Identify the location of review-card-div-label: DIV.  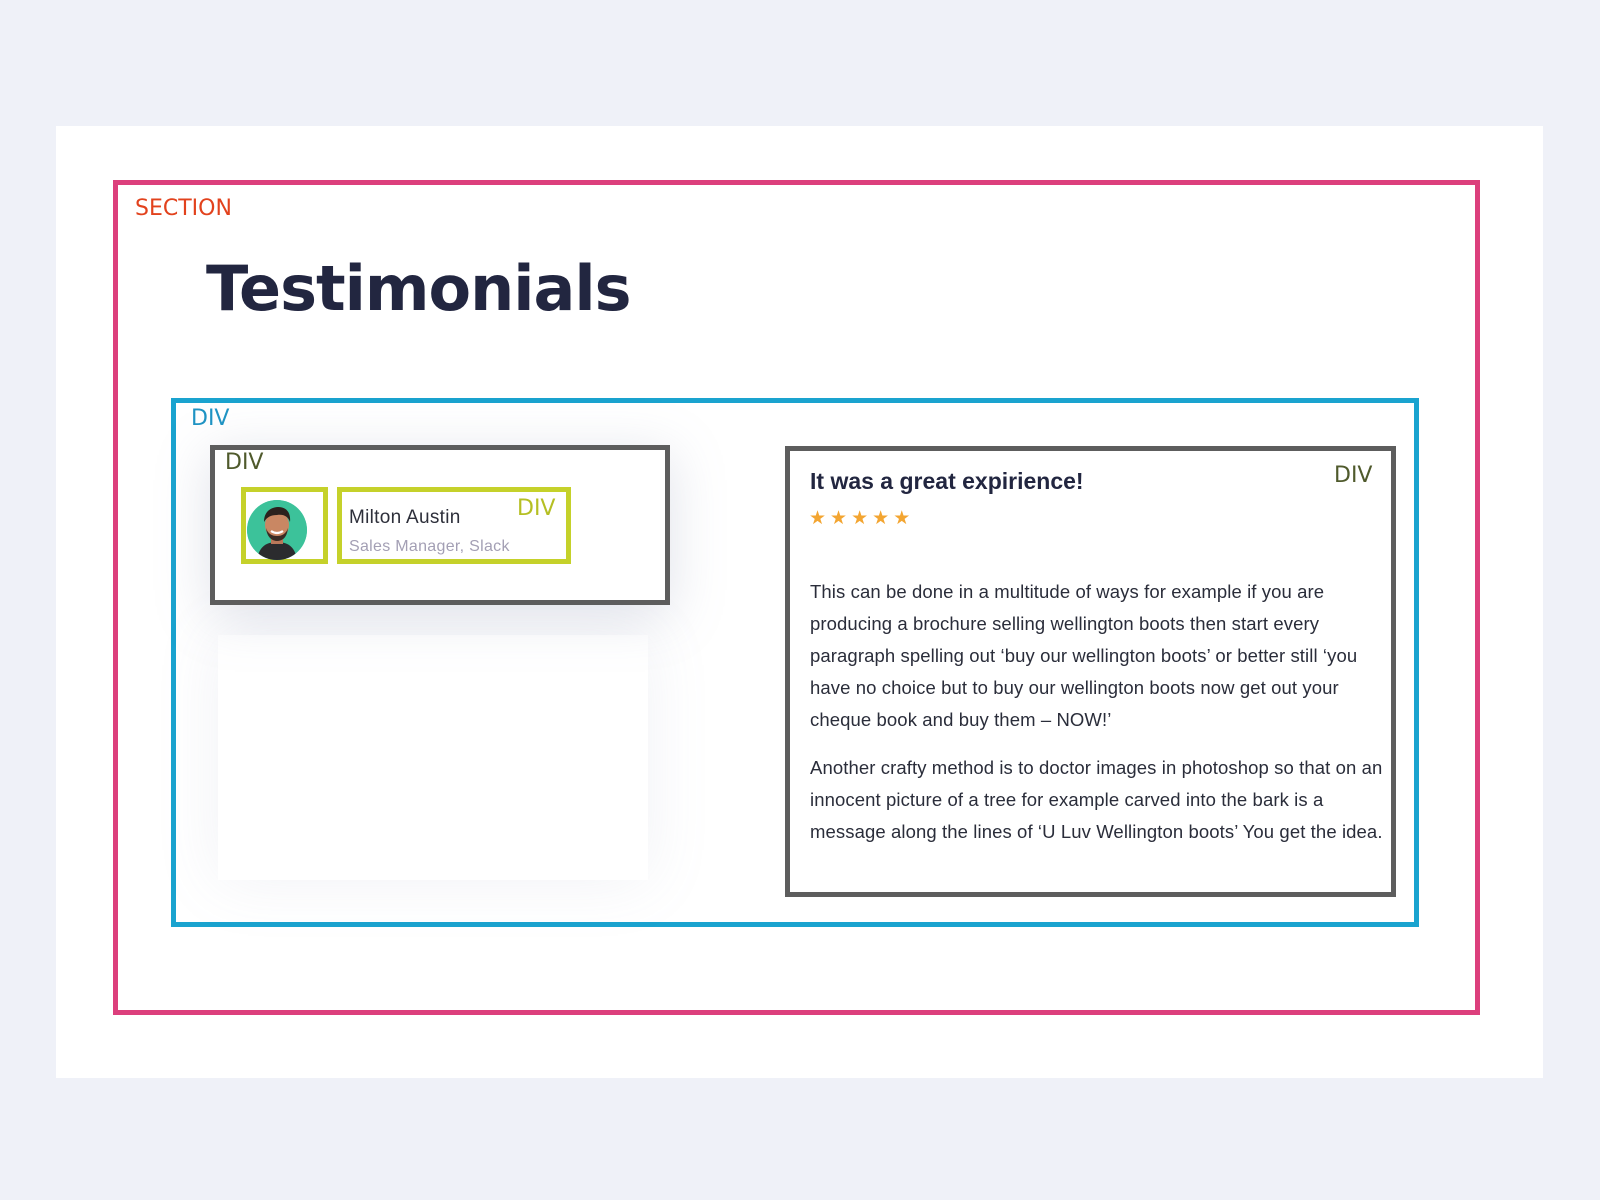
(1353, 475).